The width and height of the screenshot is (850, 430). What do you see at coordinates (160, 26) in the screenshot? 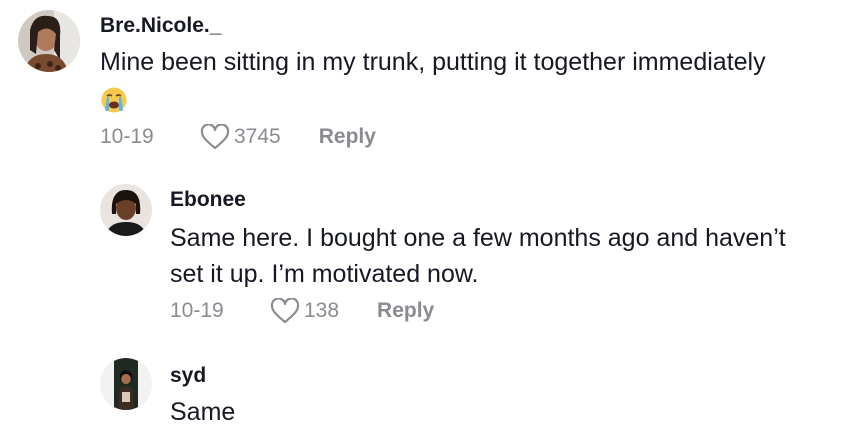
I see `comment-username: Bre.Nicole._` at bounding box center [160, 26].